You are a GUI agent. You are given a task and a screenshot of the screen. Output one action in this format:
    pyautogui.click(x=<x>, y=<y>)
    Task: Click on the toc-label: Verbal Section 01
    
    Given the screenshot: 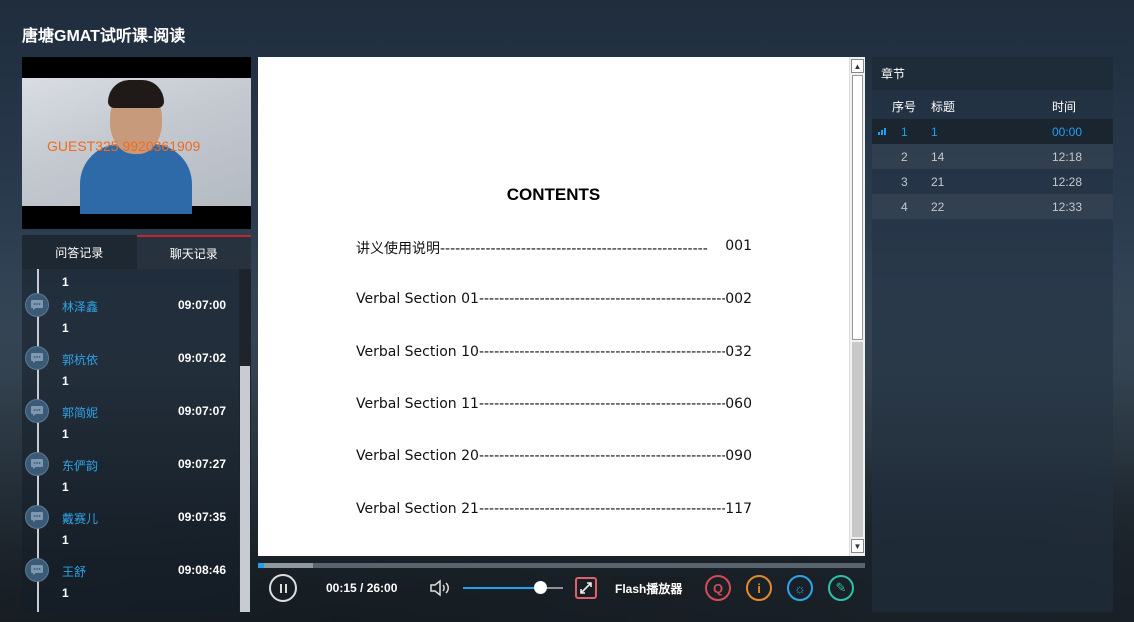 What is the action you would take?
    pyautogui.click(x=417, y=299)
    